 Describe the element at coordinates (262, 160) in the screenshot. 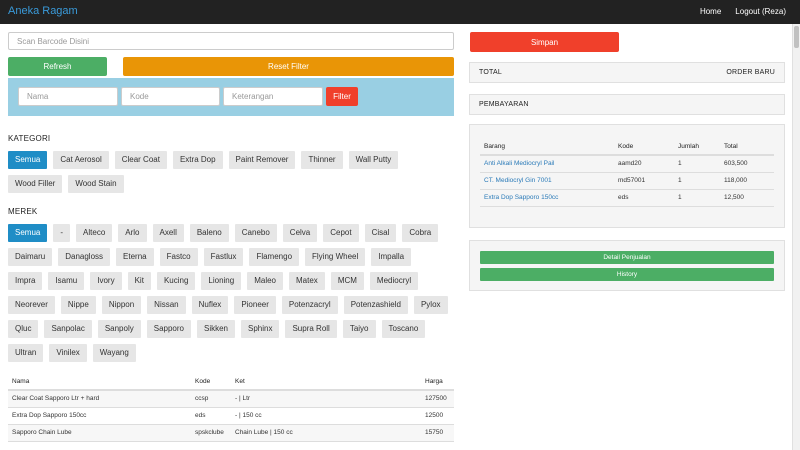

I see `kategori-chip-paint-remover: Paint Remover` at that location.